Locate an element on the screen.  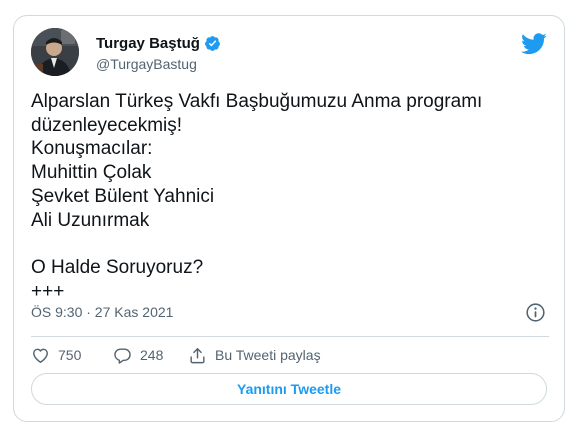
reply-tweet-button: Yanıtını Tweetle is located at coordinates (289, 389).